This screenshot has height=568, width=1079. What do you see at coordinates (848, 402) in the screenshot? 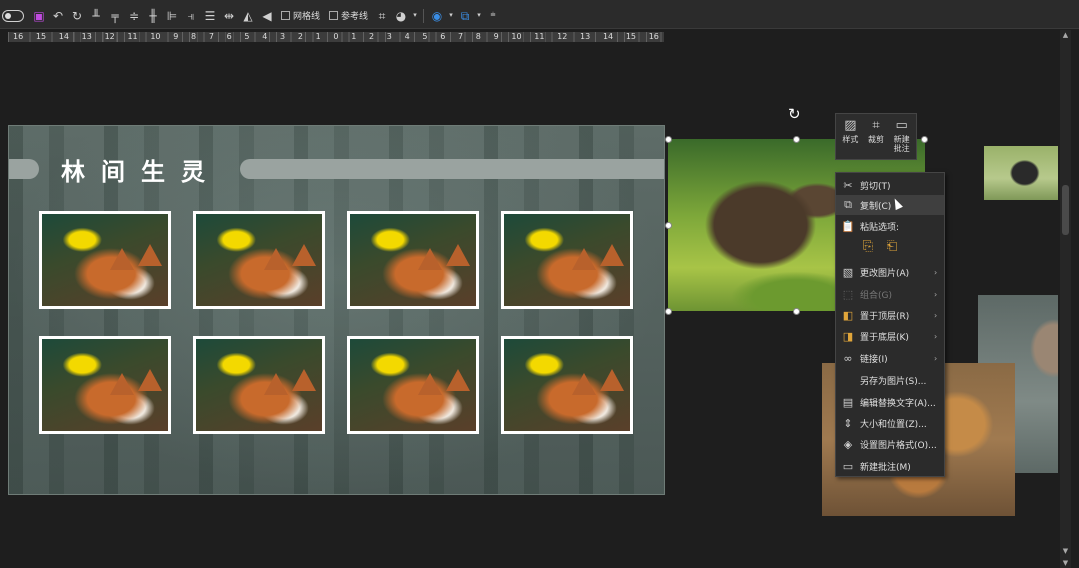
I see `alt-text-icon: ▤` at bounding box center [848, 402].